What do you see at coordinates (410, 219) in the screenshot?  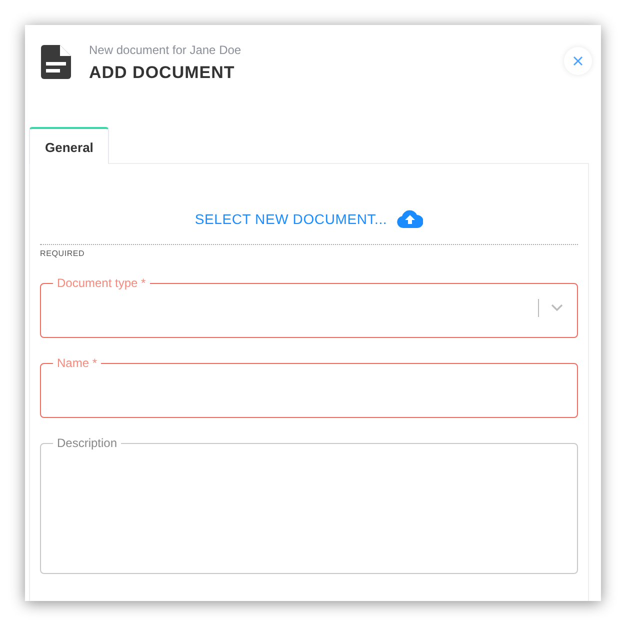 I see `cloud-upload-icon` at bounding box center [410, 219].